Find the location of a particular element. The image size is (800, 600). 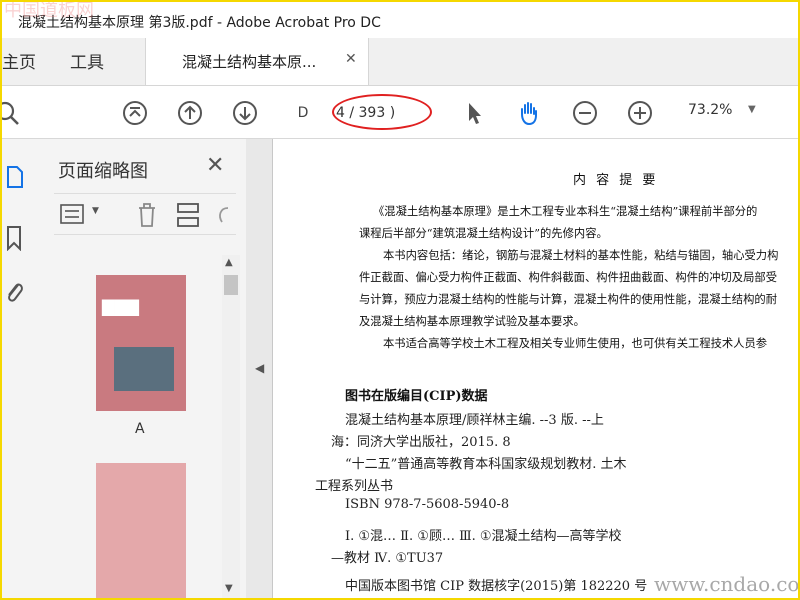

summary-line: 《混凝土结构基本原理》是土木工程专业本科生“混凝土结构”课程前半部分的 is located at coordinates (565, 211).